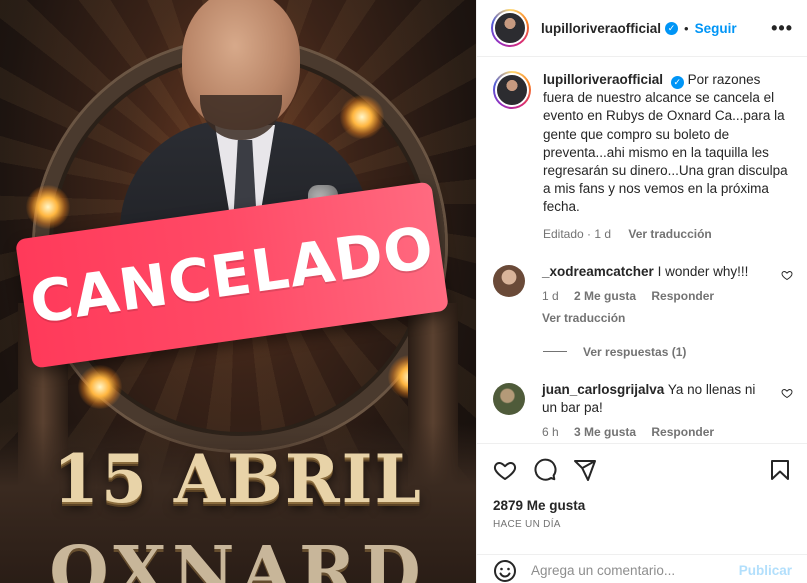  What do you see at coordinates (716, 28) in the screenshot?
I see `follow-button: Seguir` at bounding box center [716, 28].